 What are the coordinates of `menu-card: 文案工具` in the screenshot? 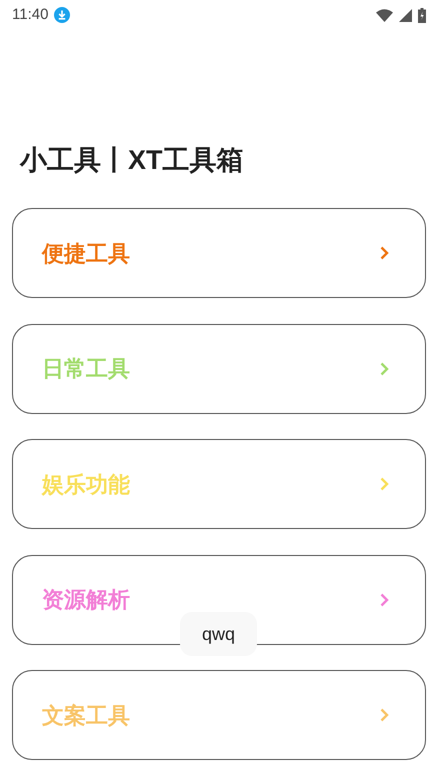 It's located at (219, 715).